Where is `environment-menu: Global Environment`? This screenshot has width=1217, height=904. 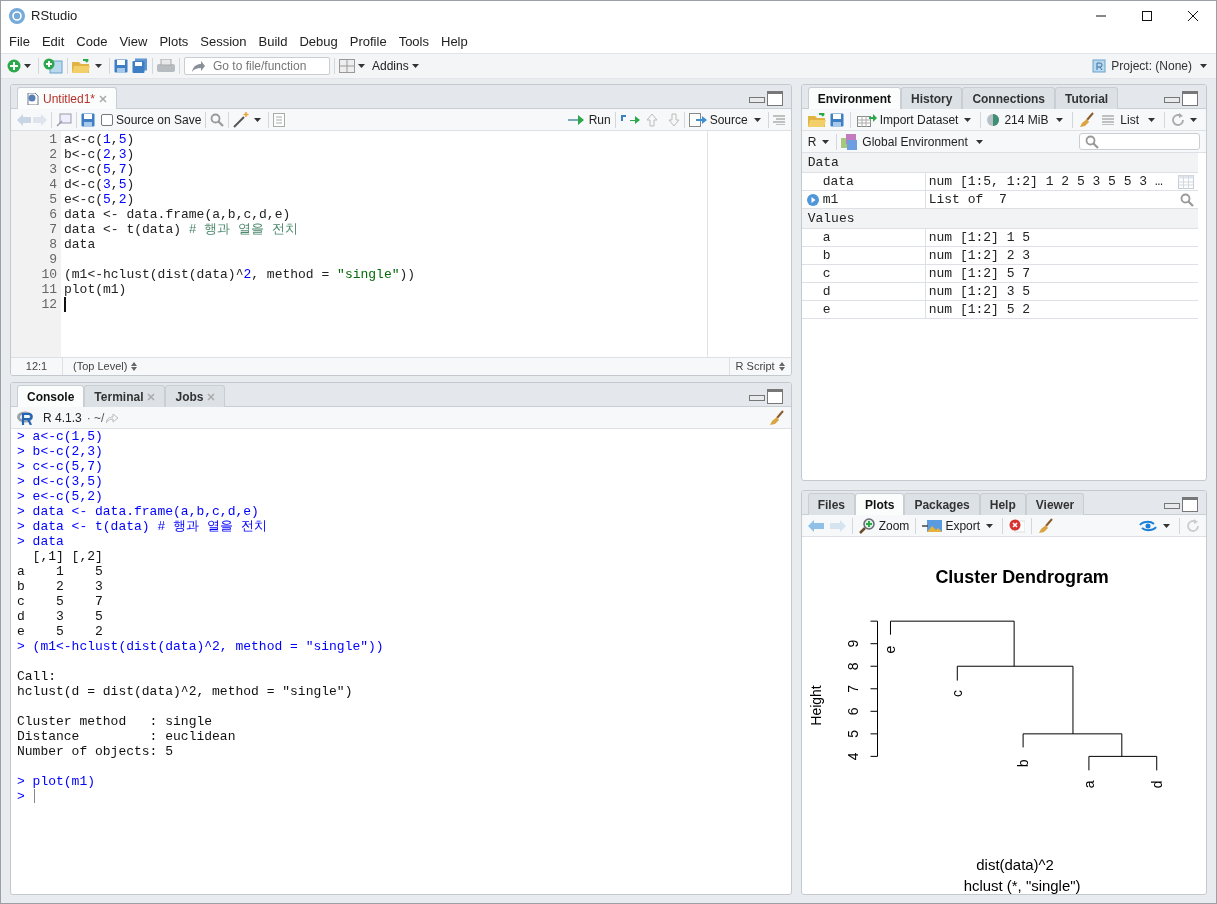 environment-menu: Global Environment is located at coordinates (913, 141).